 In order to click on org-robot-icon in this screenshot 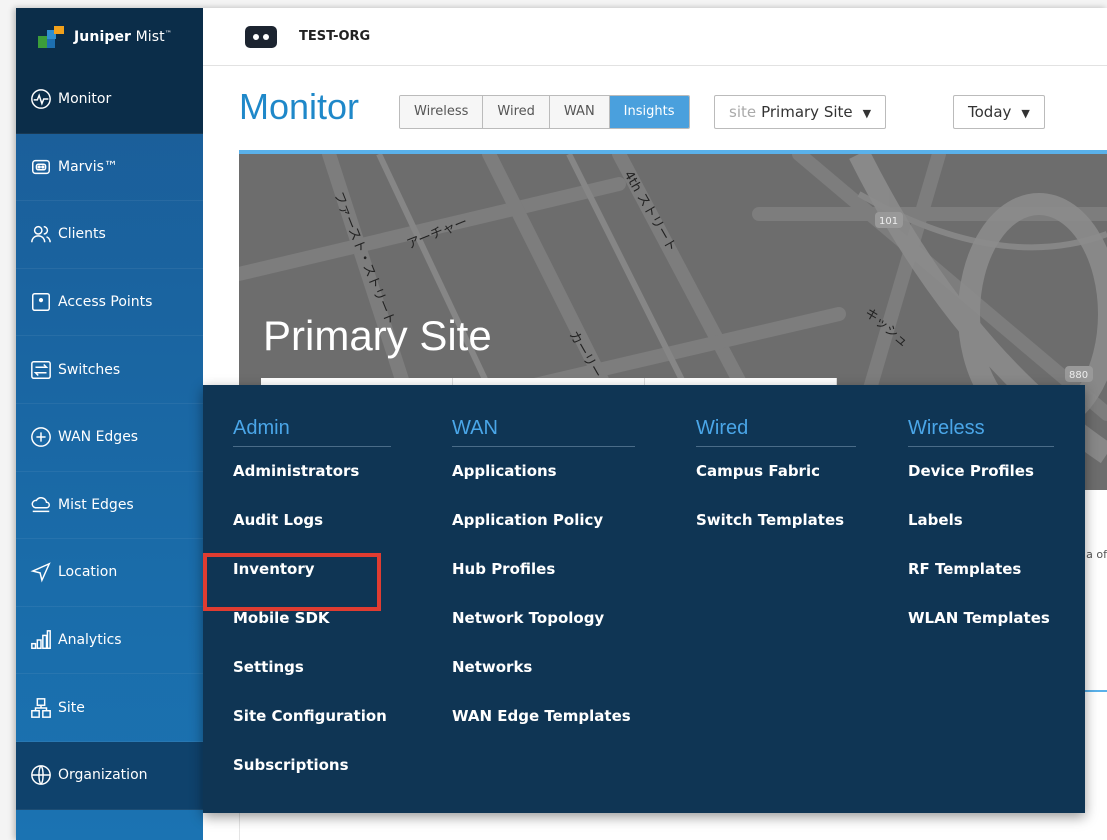, I will do `click(261, 36)`.